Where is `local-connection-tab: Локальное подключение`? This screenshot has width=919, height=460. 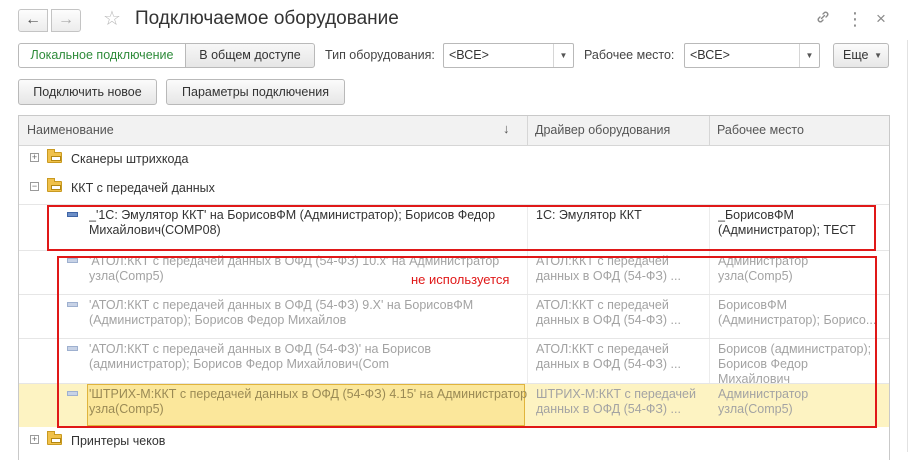 local-connection-tab: Локальное подключение is located at coordinates (102, 55).